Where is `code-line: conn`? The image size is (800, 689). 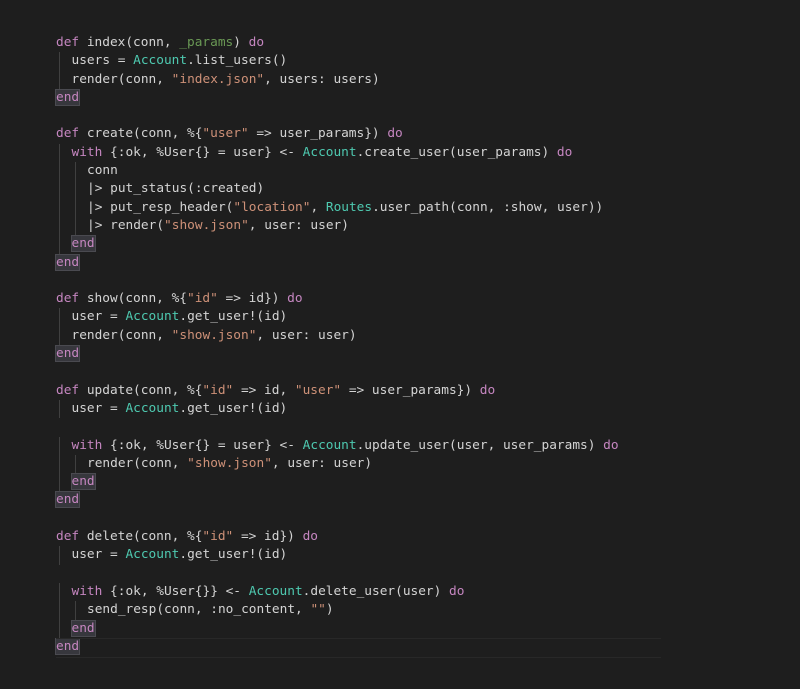
code-line: conn is located at coordinates (337, 171).